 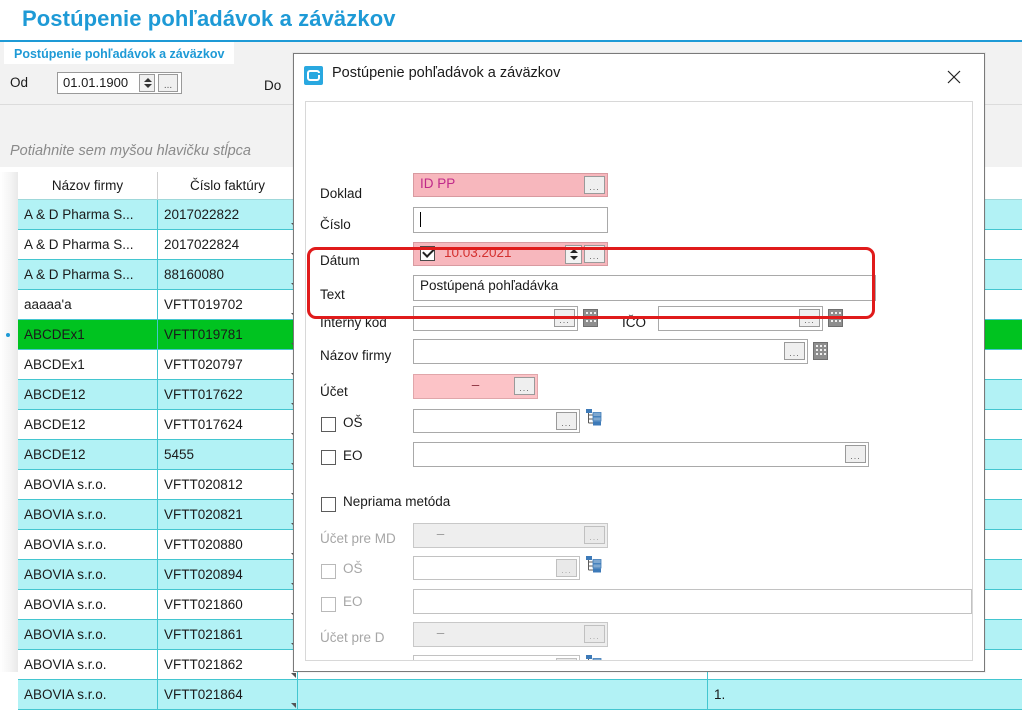 What do you see at coordinates (228, 186) in the screenshot?
I see `grid-header-cislo-faktury: Číslo faktúry` at bounding box center [228, 186].